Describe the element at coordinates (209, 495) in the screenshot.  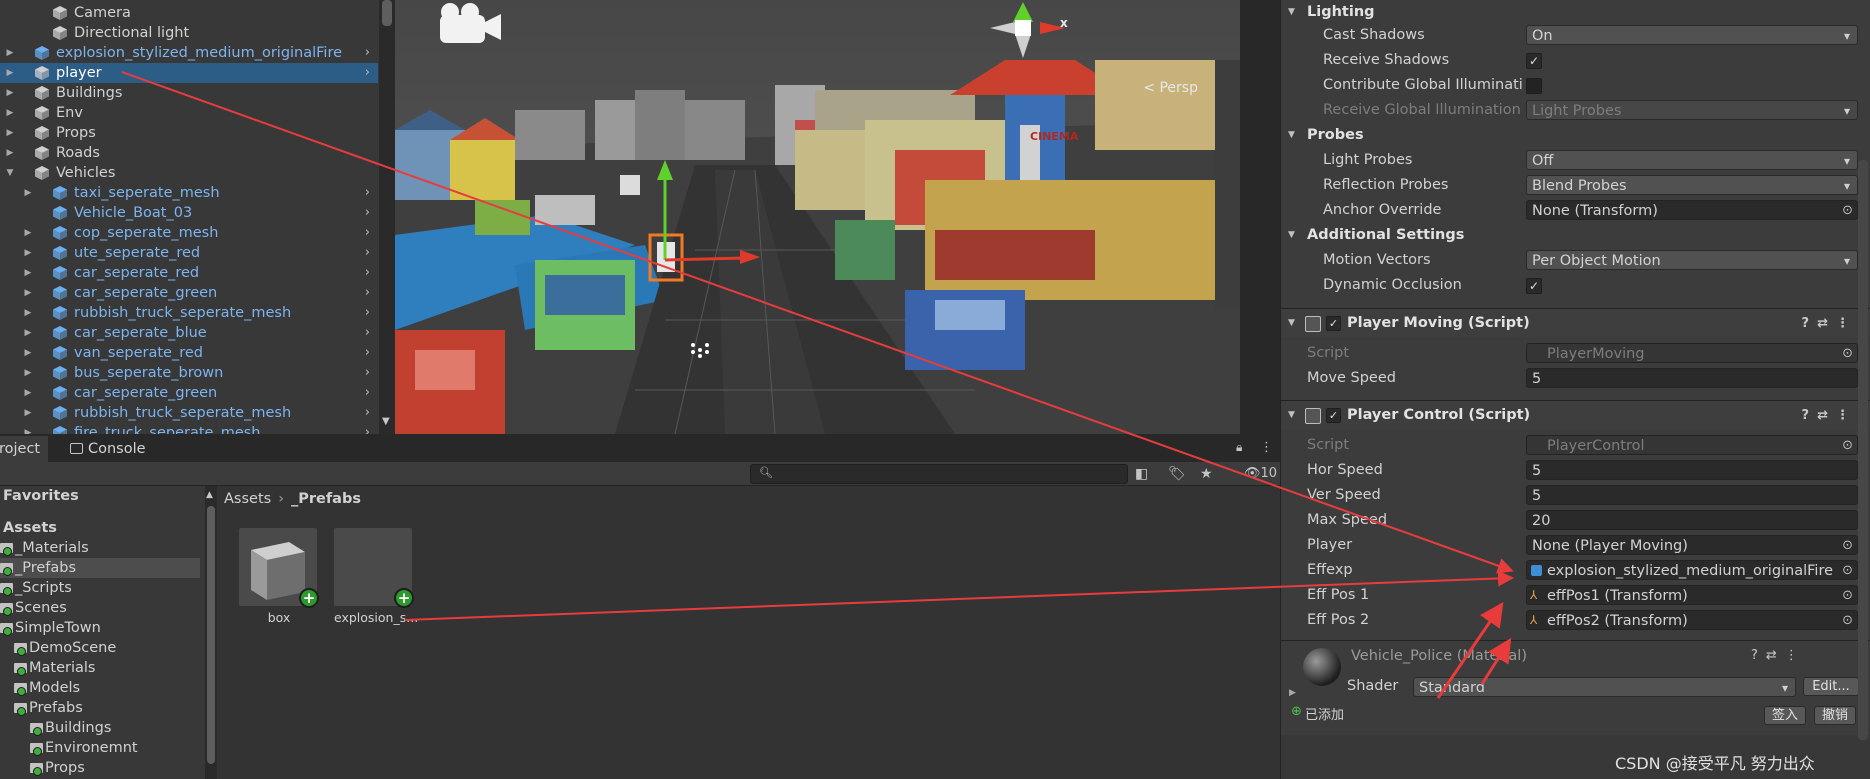
I see `scroll-up-arrow-icon: ▲` at that location.